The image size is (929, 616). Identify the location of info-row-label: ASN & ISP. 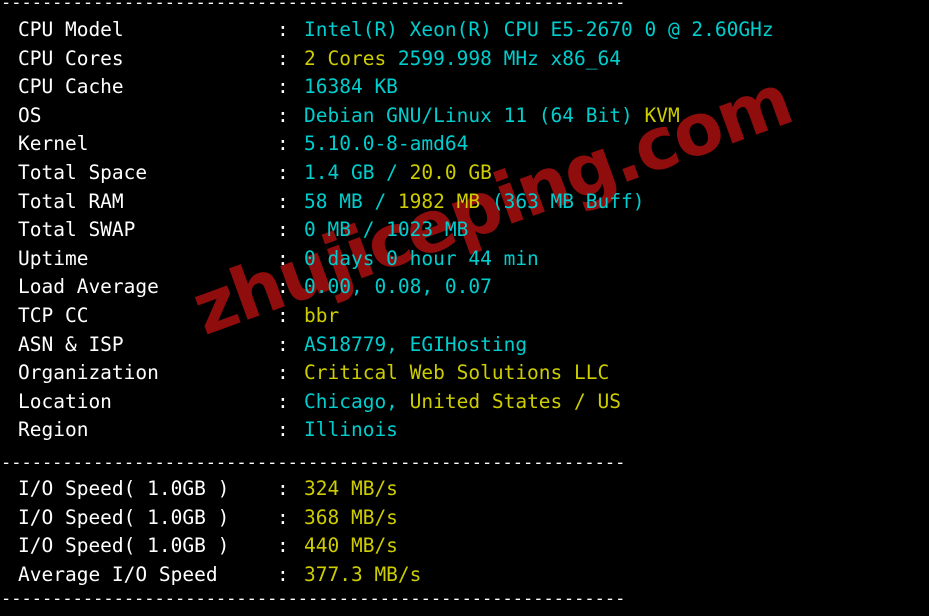
(71, 344).